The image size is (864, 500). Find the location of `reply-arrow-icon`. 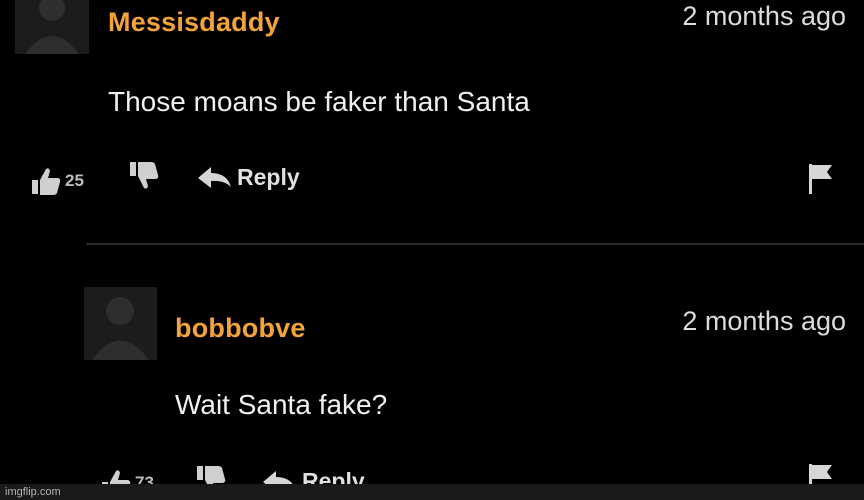

reply-arrow-icon is located at coordinates (214, 177).